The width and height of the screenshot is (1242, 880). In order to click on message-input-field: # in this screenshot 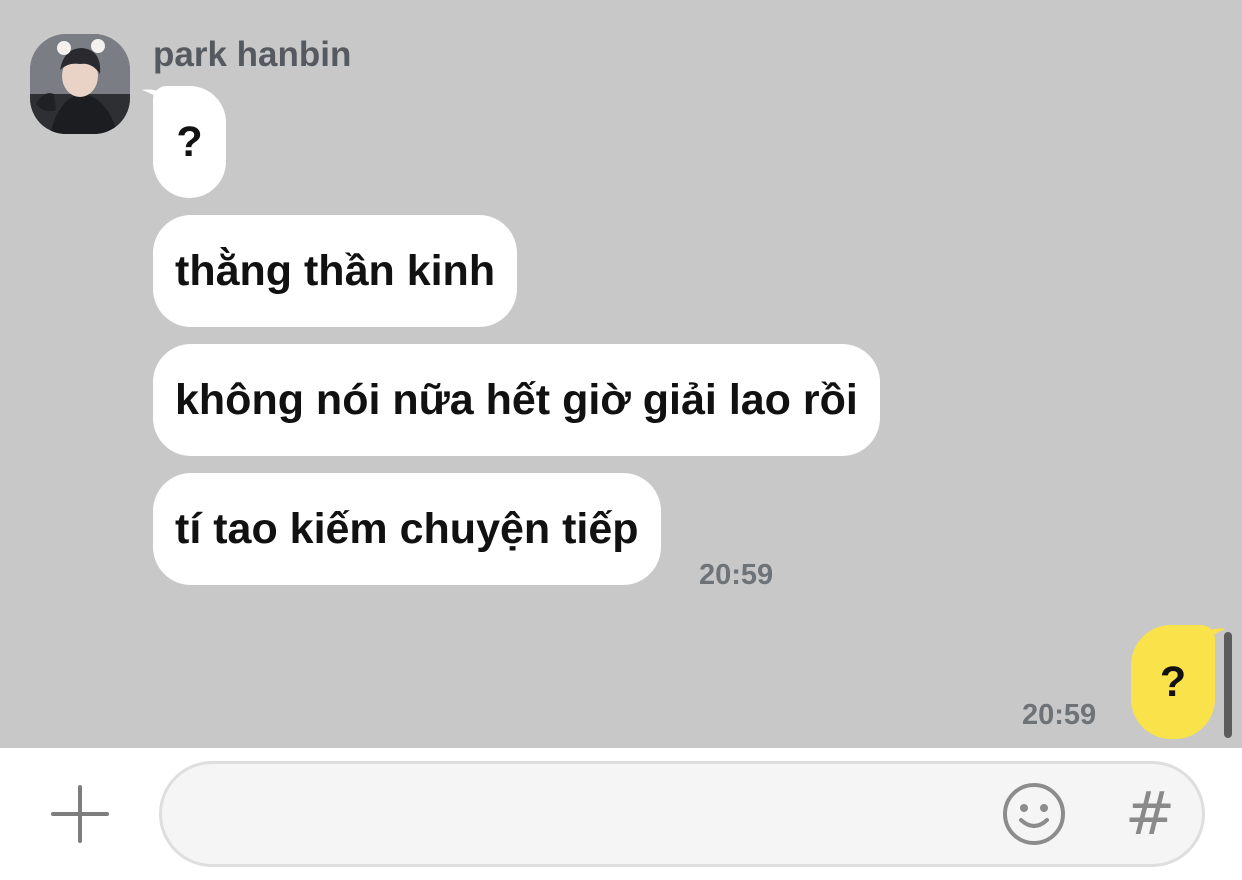, I will do `click(682, 814)`.